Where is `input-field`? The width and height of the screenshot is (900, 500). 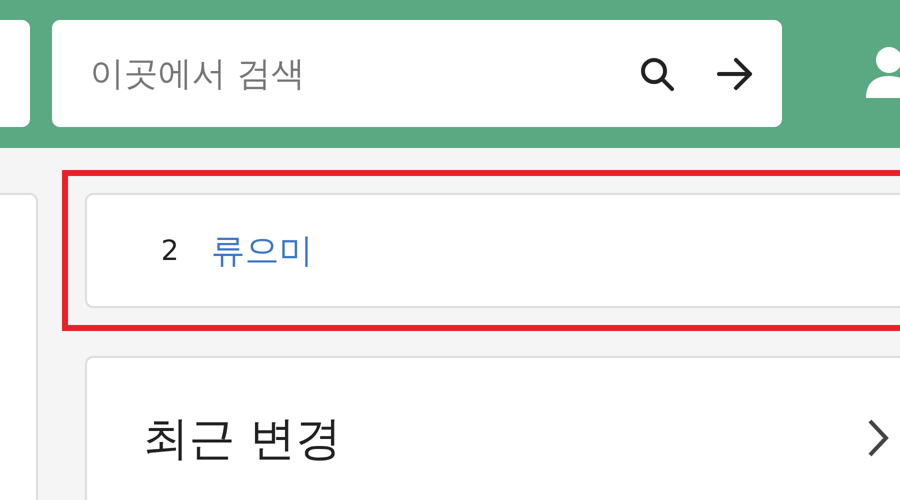
input-field is located at coordinates (15, 73).